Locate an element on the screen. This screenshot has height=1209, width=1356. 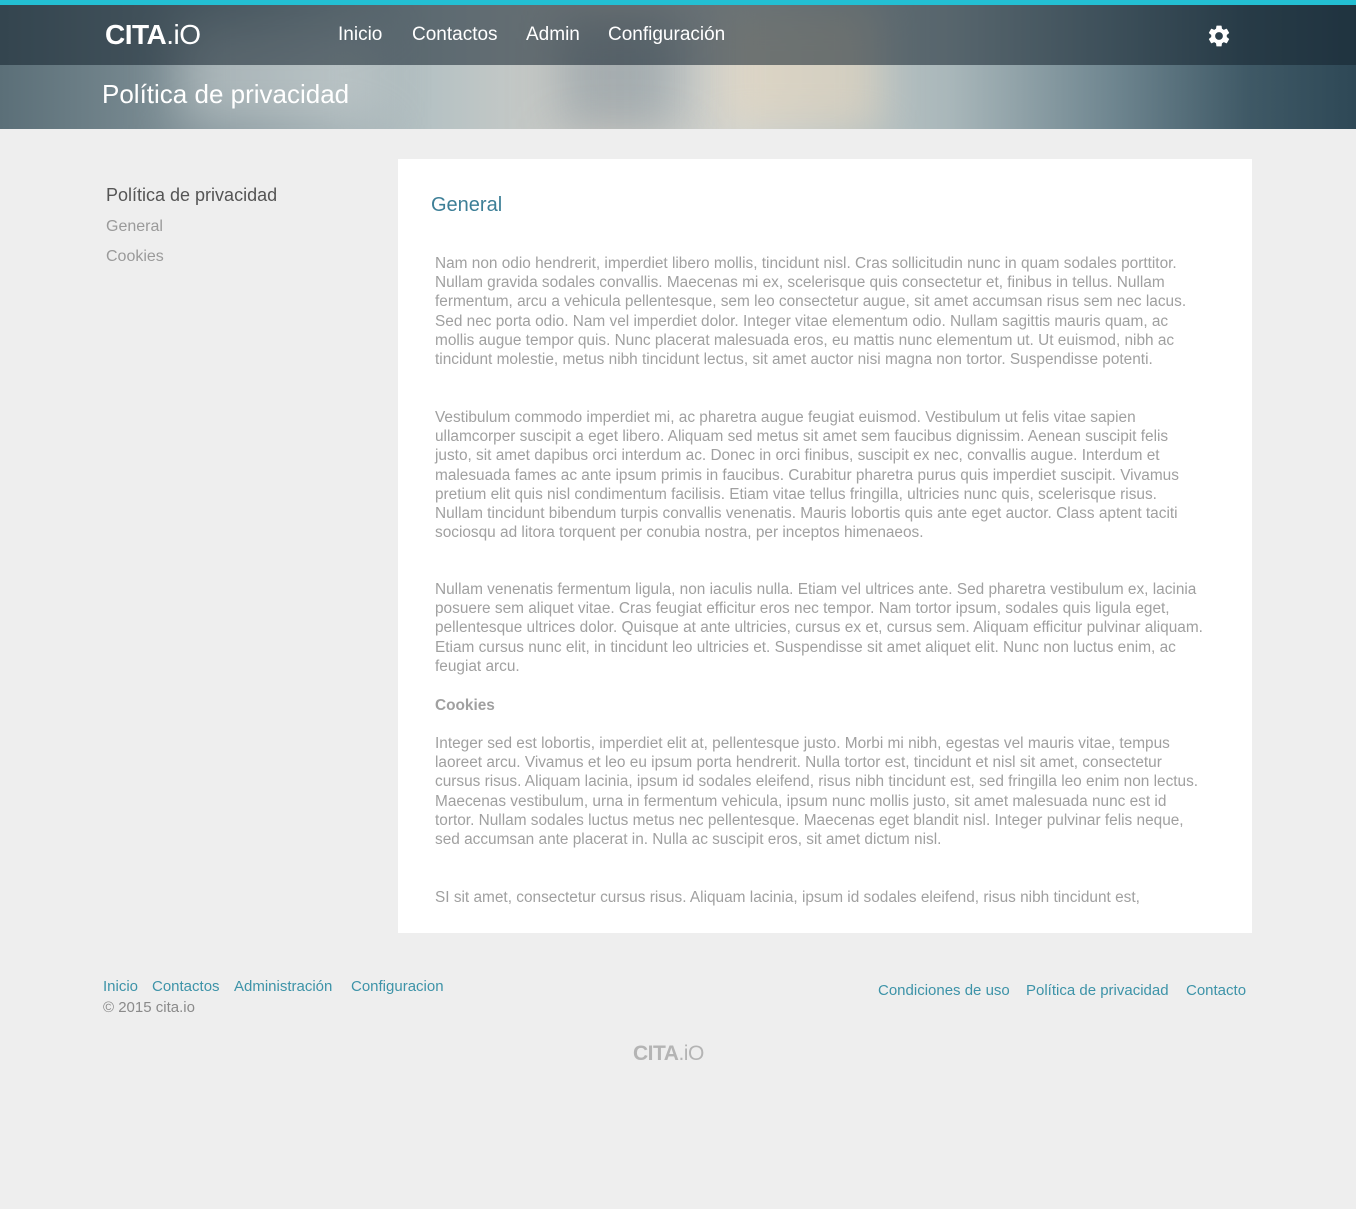
footer-link-configuracion: Configuracion is located at coordinates (397, 986).